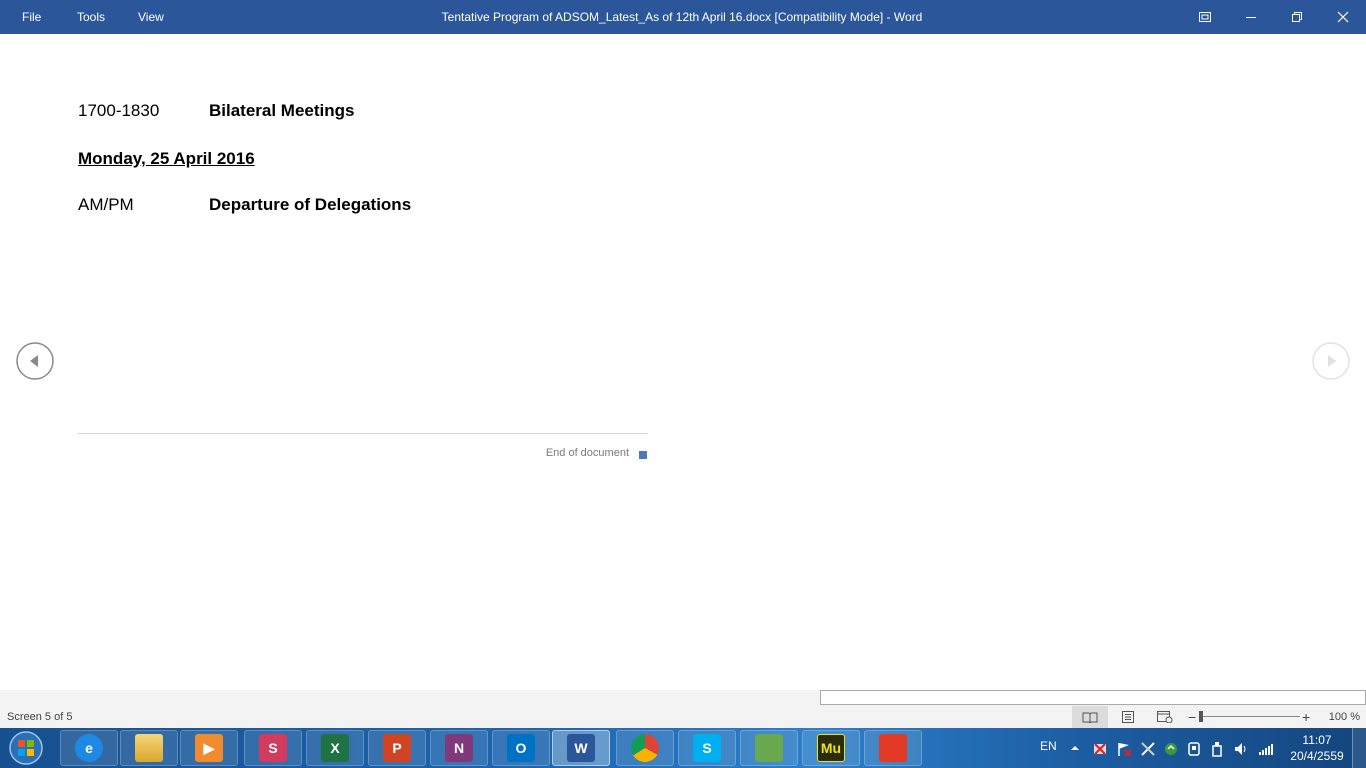 Image resolution: width=1366 pixels, height=768 pixels. Describe the element at coordinates (166, 158) in the screenshot. I see `date-heading: Monday, 25 April 2016` at that location.